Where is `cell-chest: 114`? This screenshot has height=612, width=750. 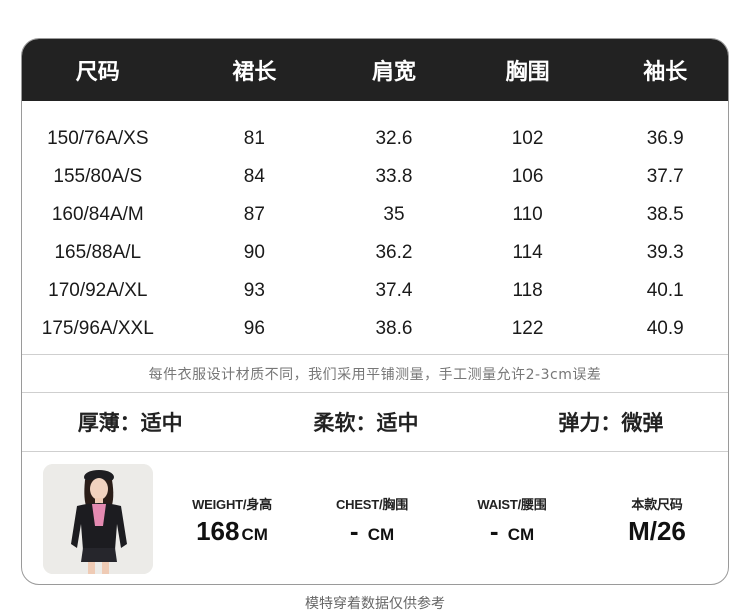
cell-chest: 114 is located at coordinates (527, 252).